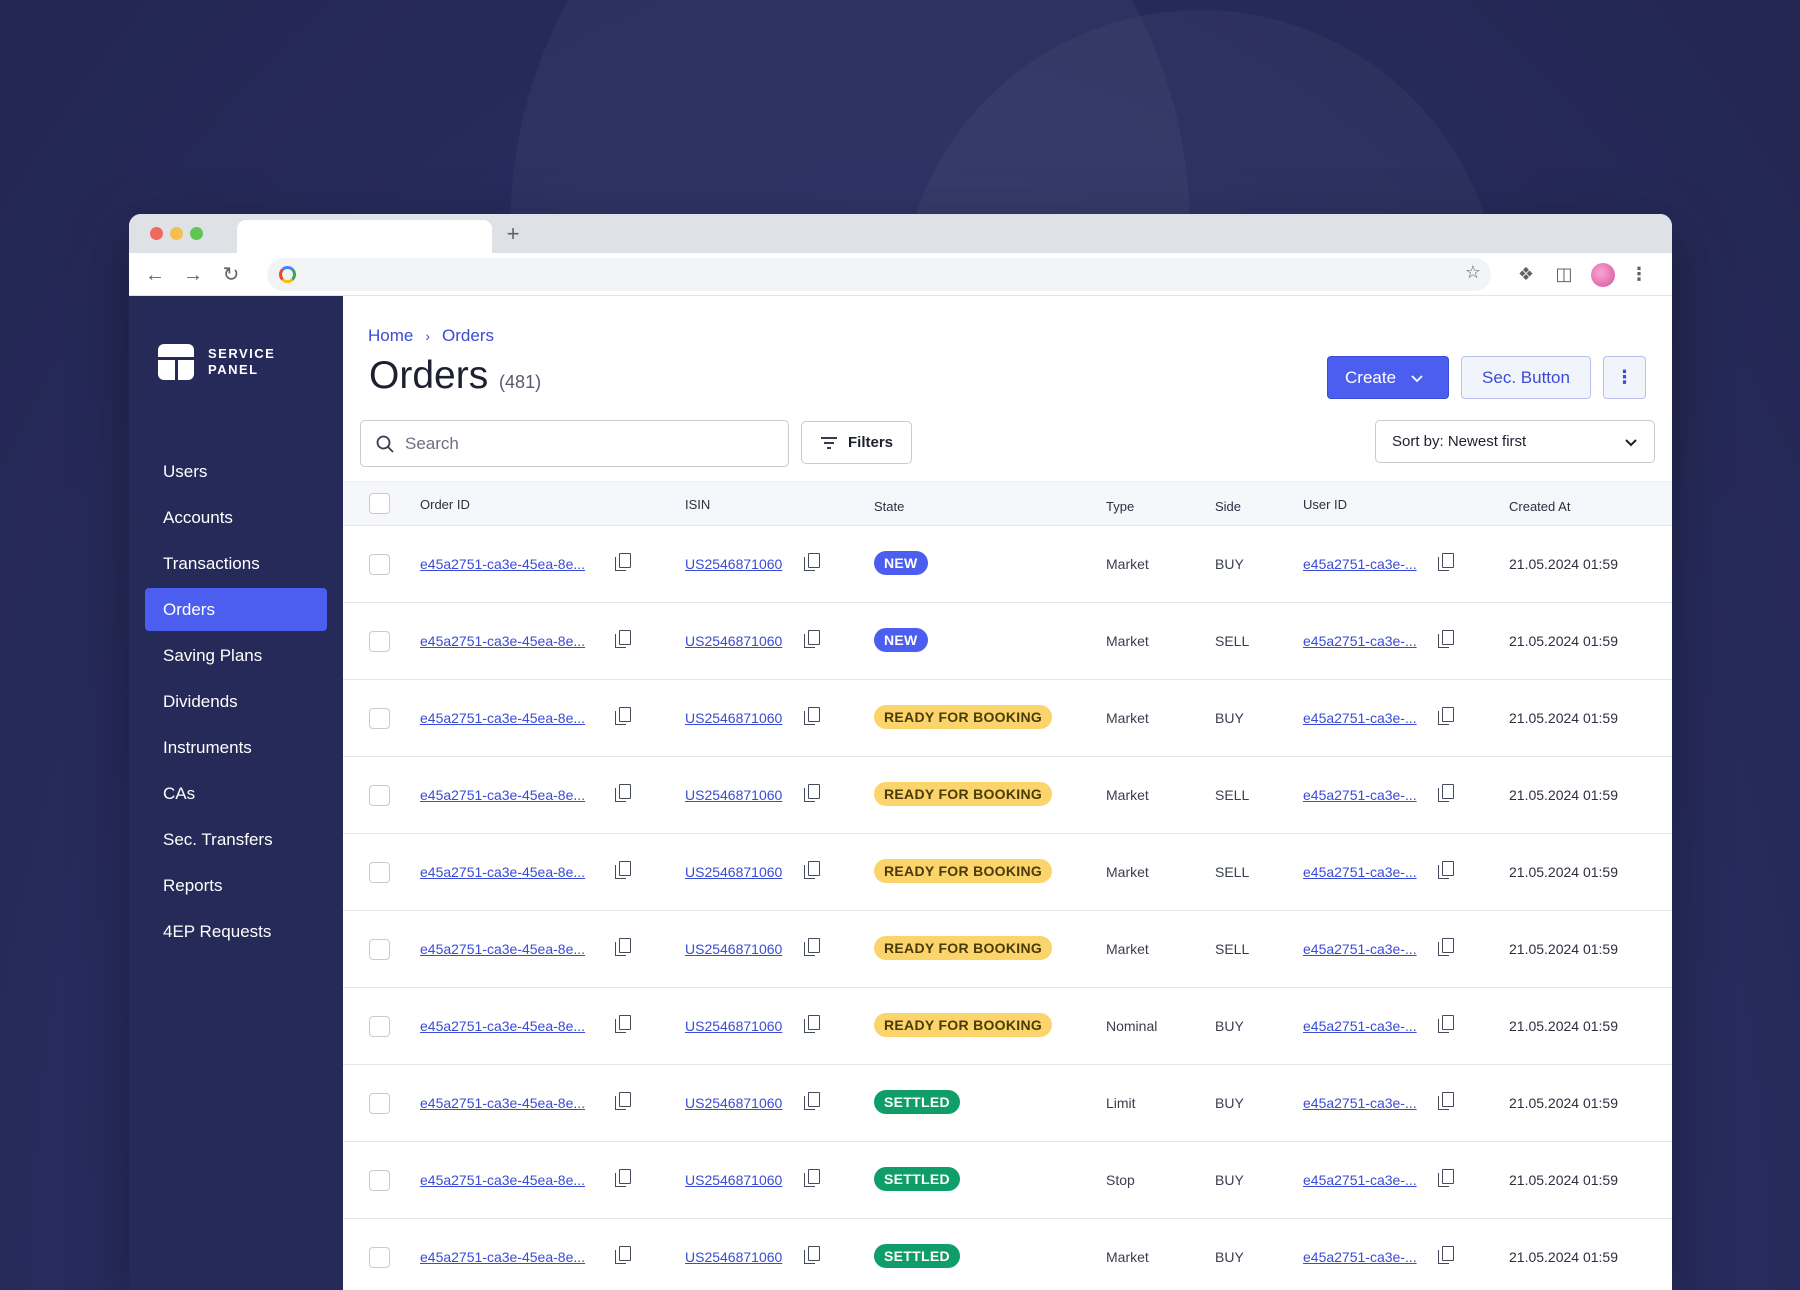 The image size is (1800, 1290). What do you see at coordinates (1639, 274) in the screenshot?
I see `browser-menu-icon: ⋮` at bounding box center [1639, 274].